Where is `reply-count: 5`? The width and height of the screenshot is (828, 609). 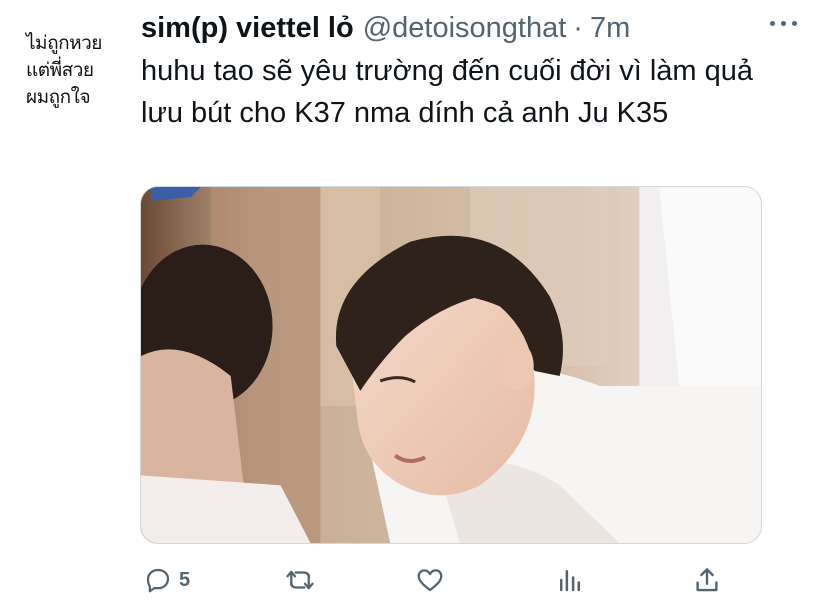
reply-count: 5 is located at coordinates (185, 579).